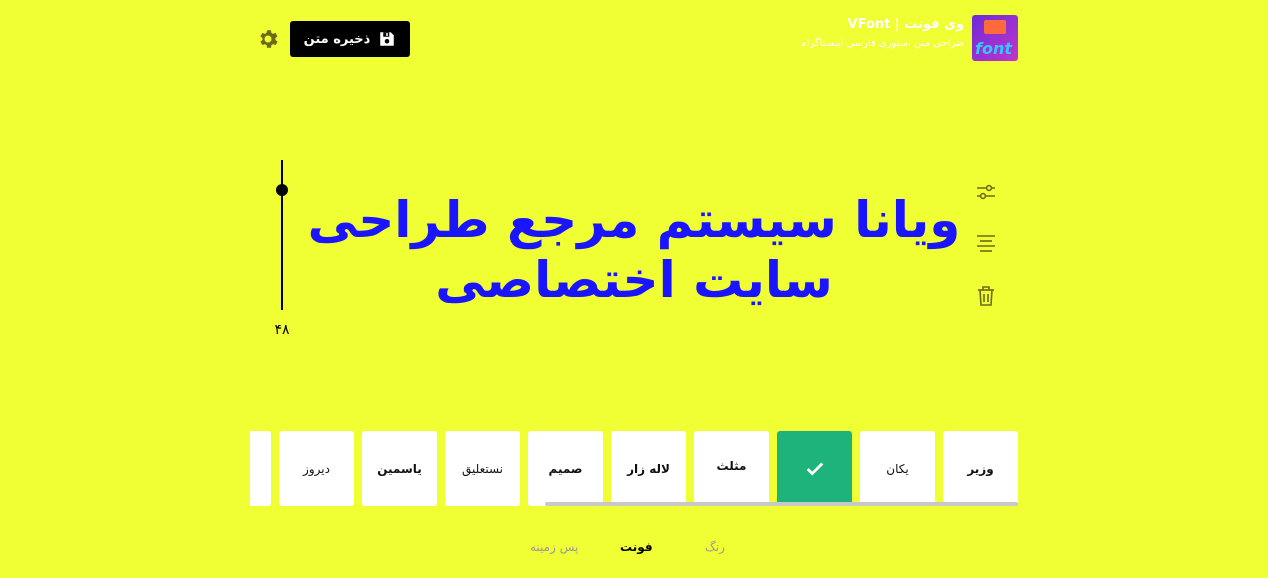 The width and height of the screenshot is (1268, 578). Describe the element at coordinates (554, 547) in the screenshot. I see `tab-background: پس زمینه` at that location.